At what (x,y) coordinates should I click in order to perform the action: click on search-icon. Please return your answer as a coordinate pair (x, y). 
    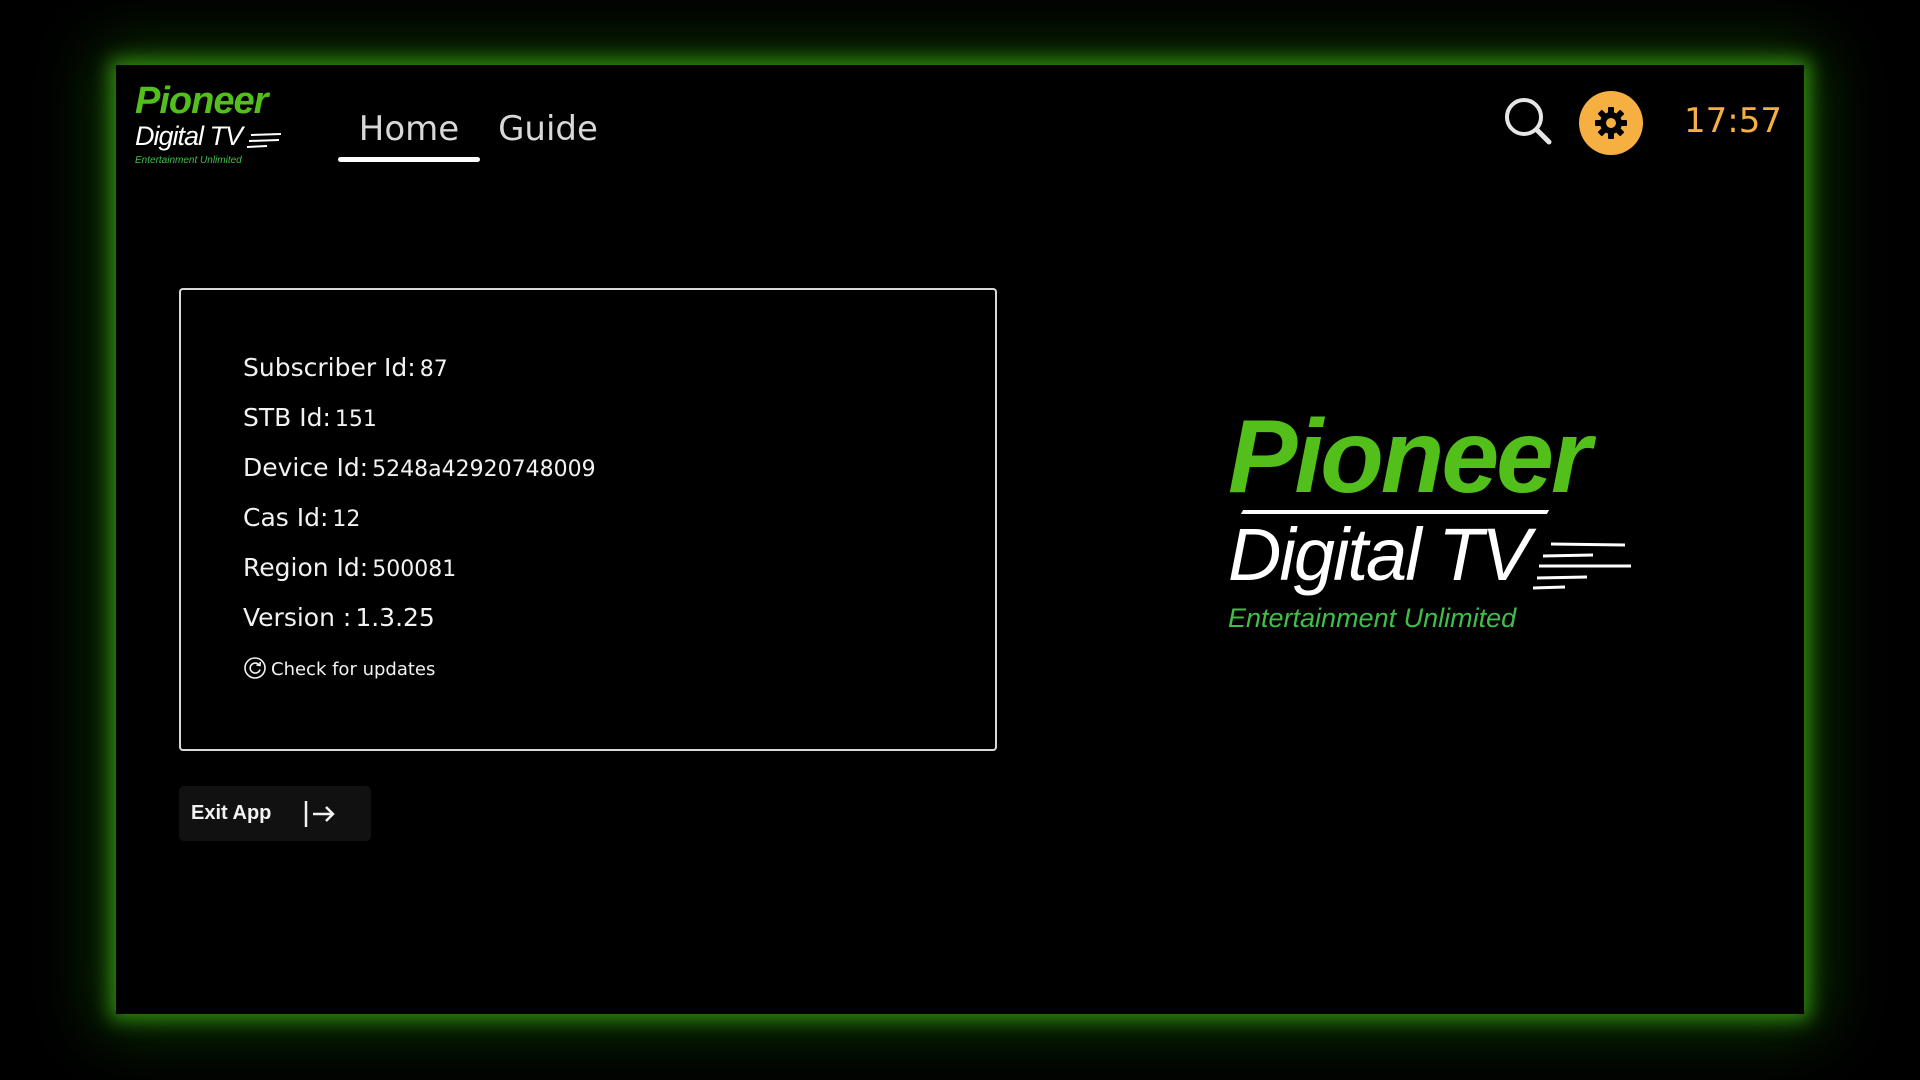
    Looking at the image, I should click on (1528, 121).